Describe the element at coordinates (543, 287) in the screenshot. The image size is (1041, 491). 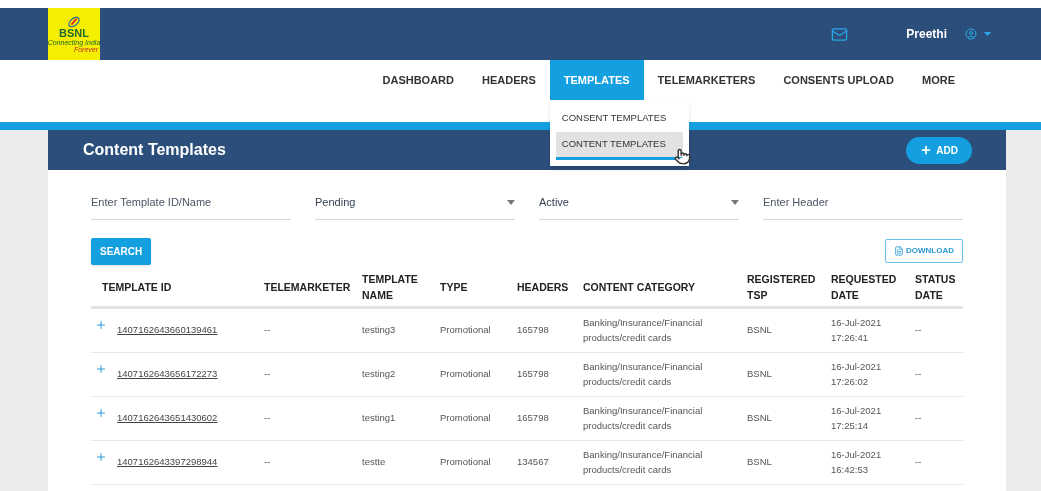
I see `column-header: HEADERS` at that location.